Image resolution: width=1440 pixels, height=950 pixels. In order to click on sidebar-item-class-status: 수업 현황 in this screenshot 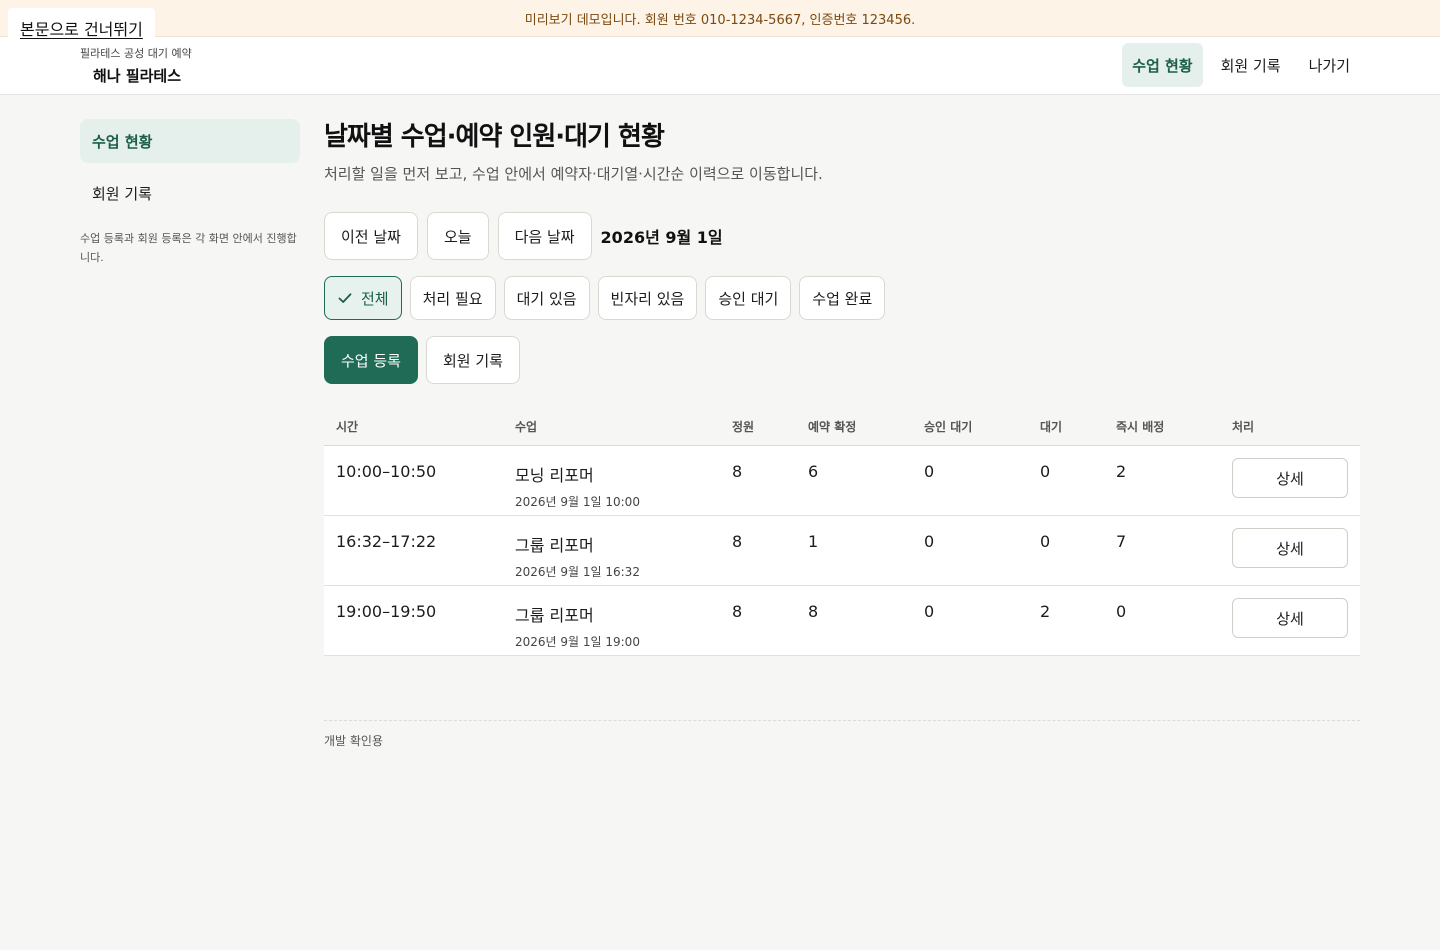, I will do `click(190, 141)`.